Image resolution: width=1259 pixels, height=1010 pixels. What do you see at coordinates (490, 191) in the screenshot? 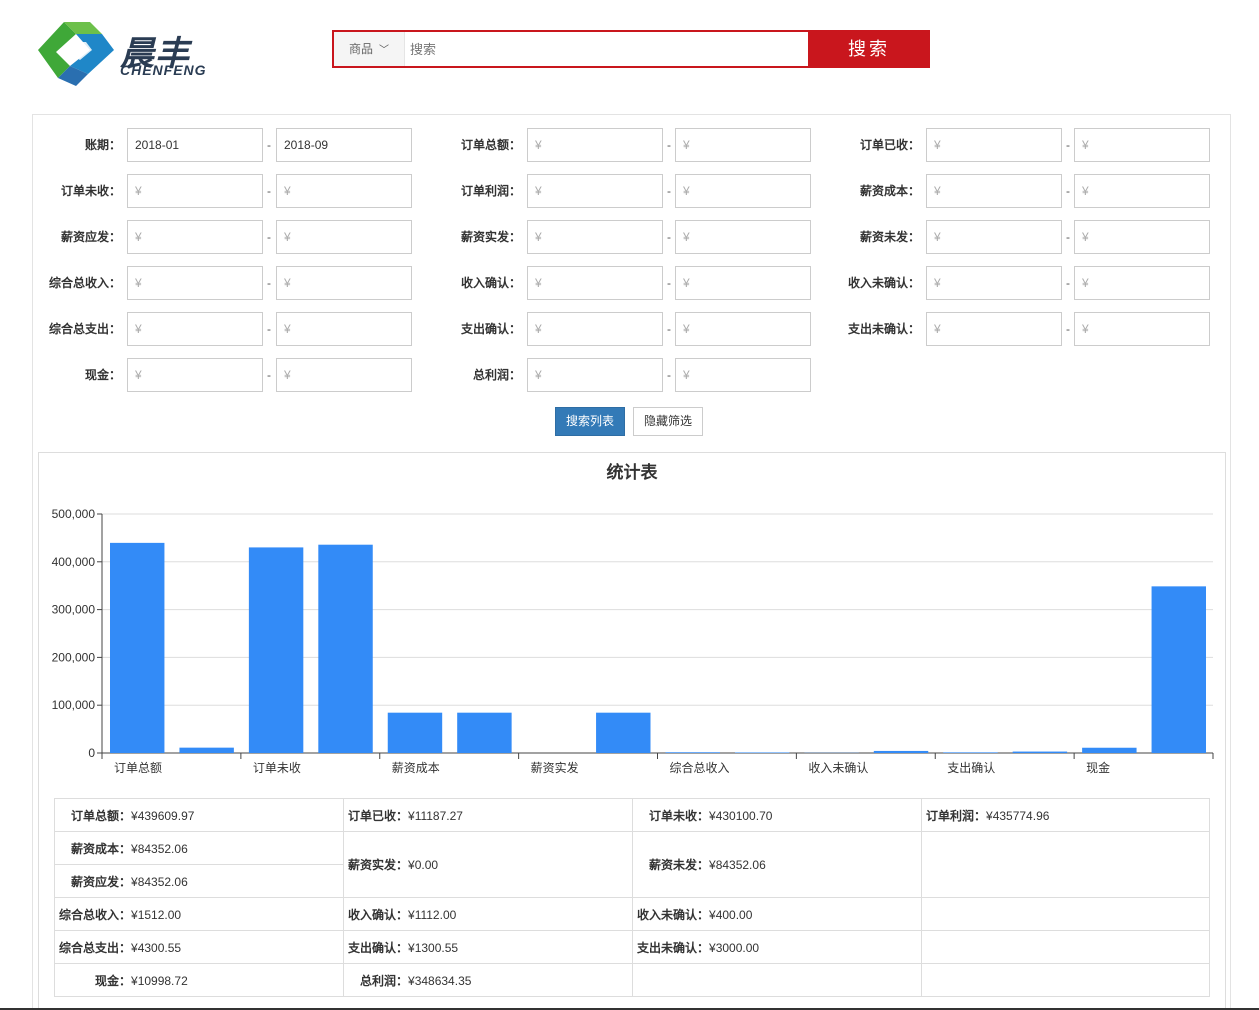
I see `filter-label: 订单利润：` at bounding box center [490, 191].